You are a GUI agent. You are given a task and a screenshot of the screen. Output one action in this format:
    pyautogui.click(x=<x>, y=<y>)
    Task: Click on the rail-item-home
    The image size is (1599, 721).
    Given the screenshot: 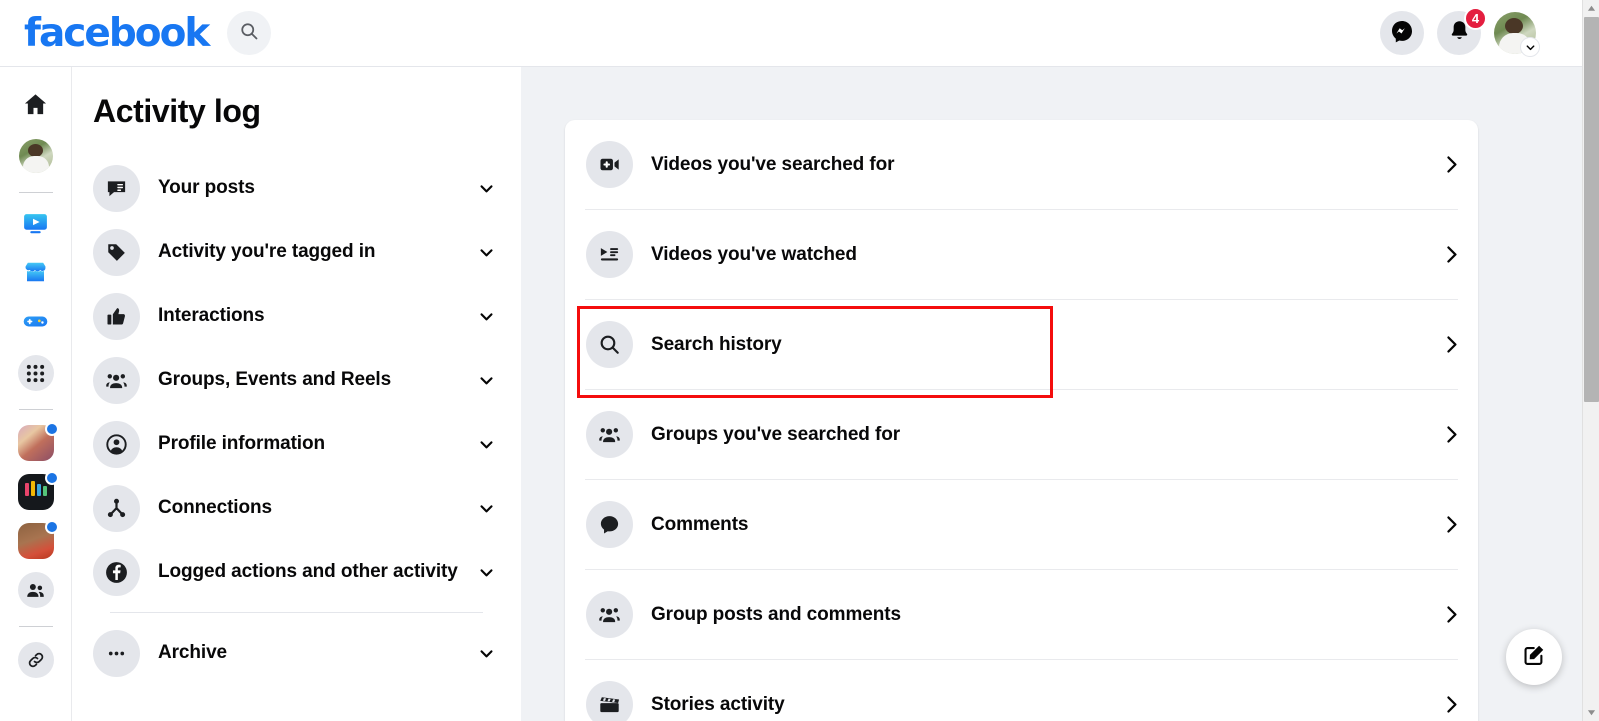 What is the action you would take?
    pyautogui.click(x=36, y=107)
    